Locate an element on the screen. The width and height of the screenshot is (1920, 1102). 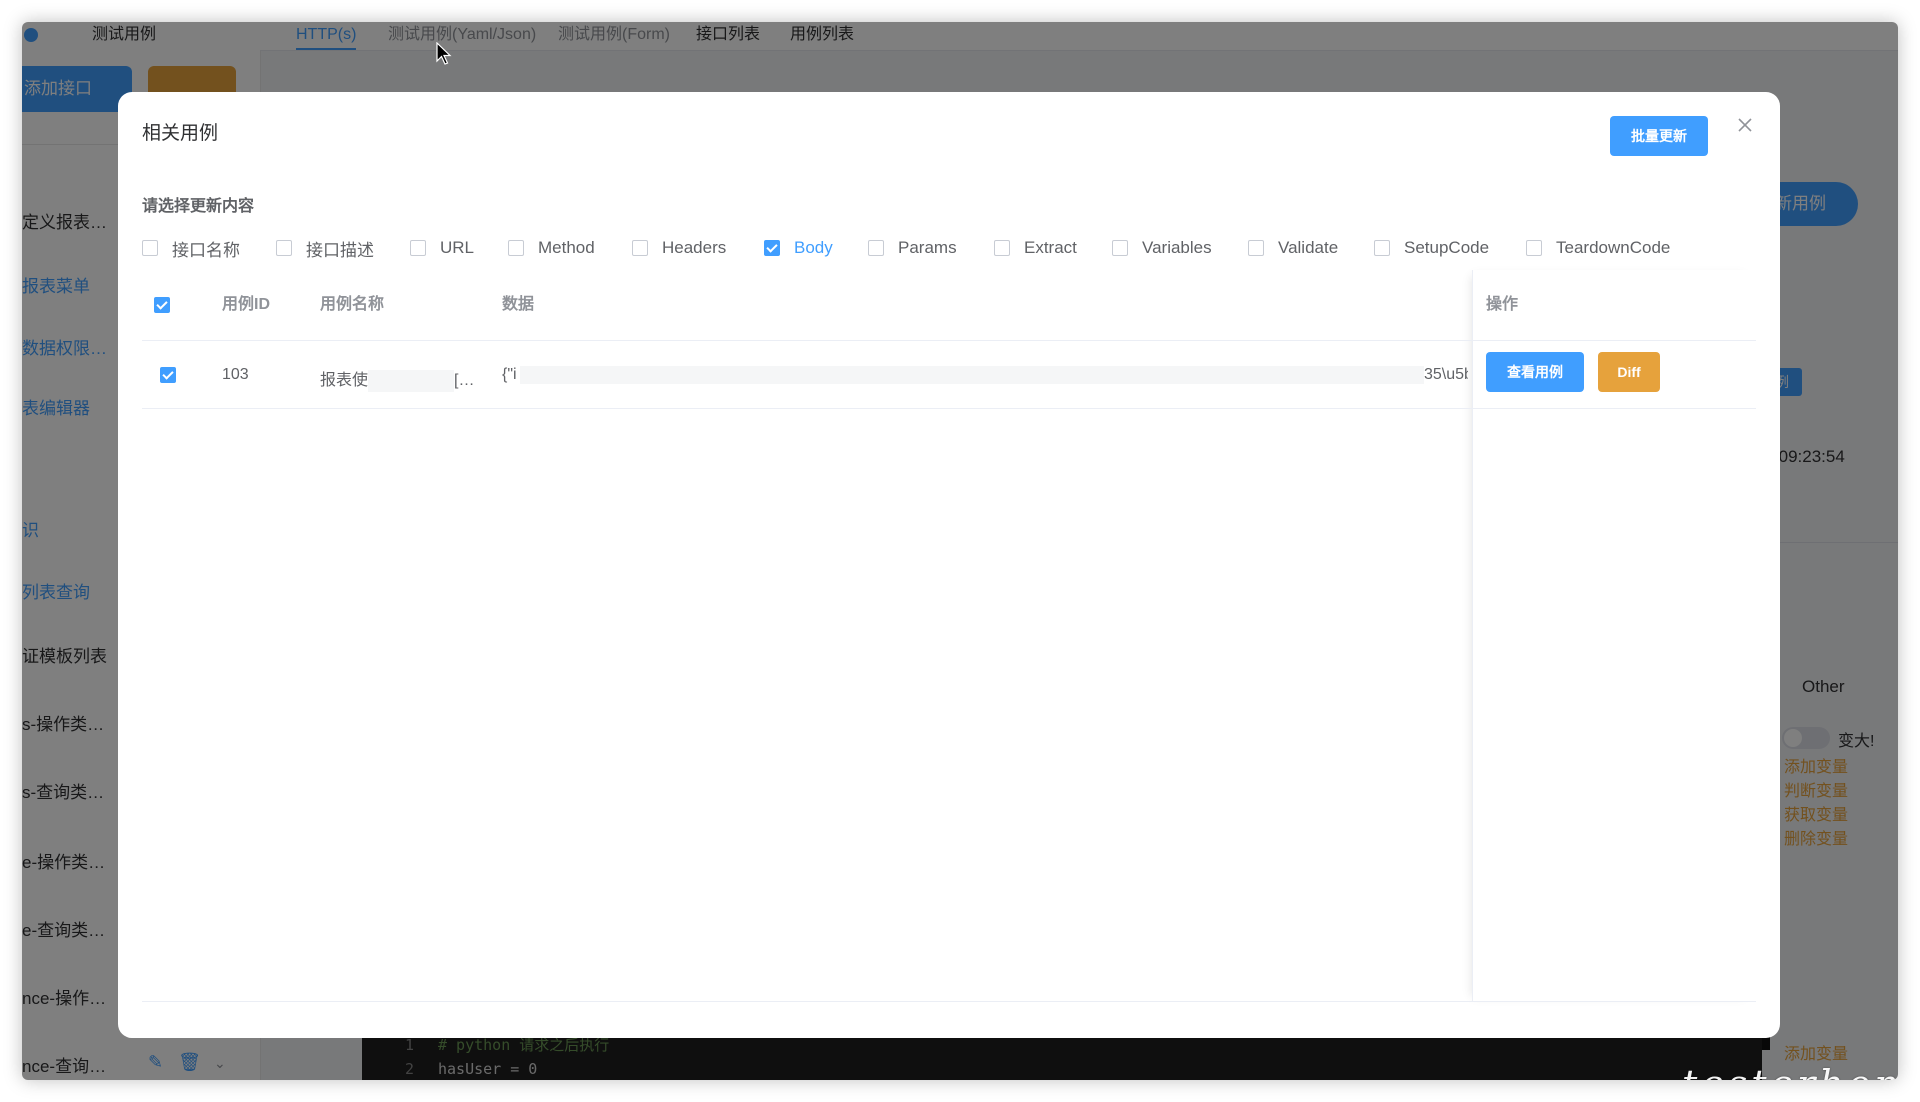
header-divider is located at coordinates (949, 340).